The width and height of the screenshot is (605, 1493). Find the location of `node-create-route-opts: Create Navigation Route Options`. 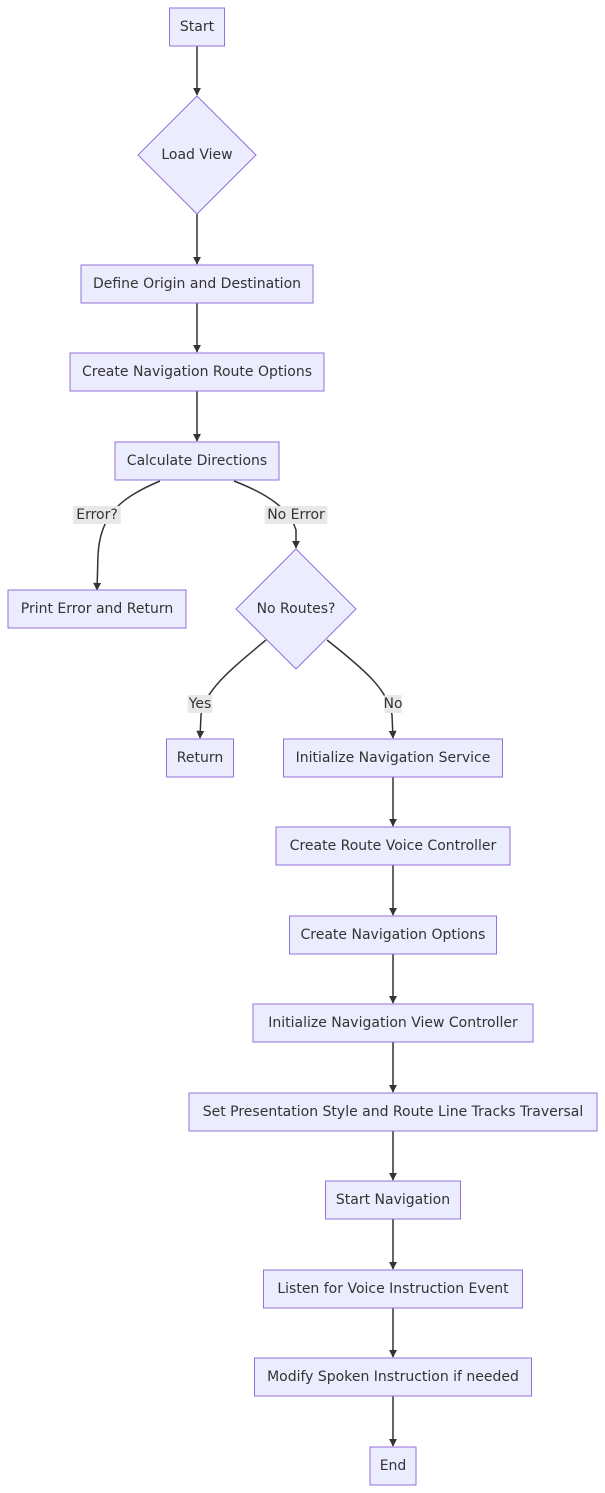

node-create-route-opts: Create Navigation Route Options is located at coordinates (197, 372).